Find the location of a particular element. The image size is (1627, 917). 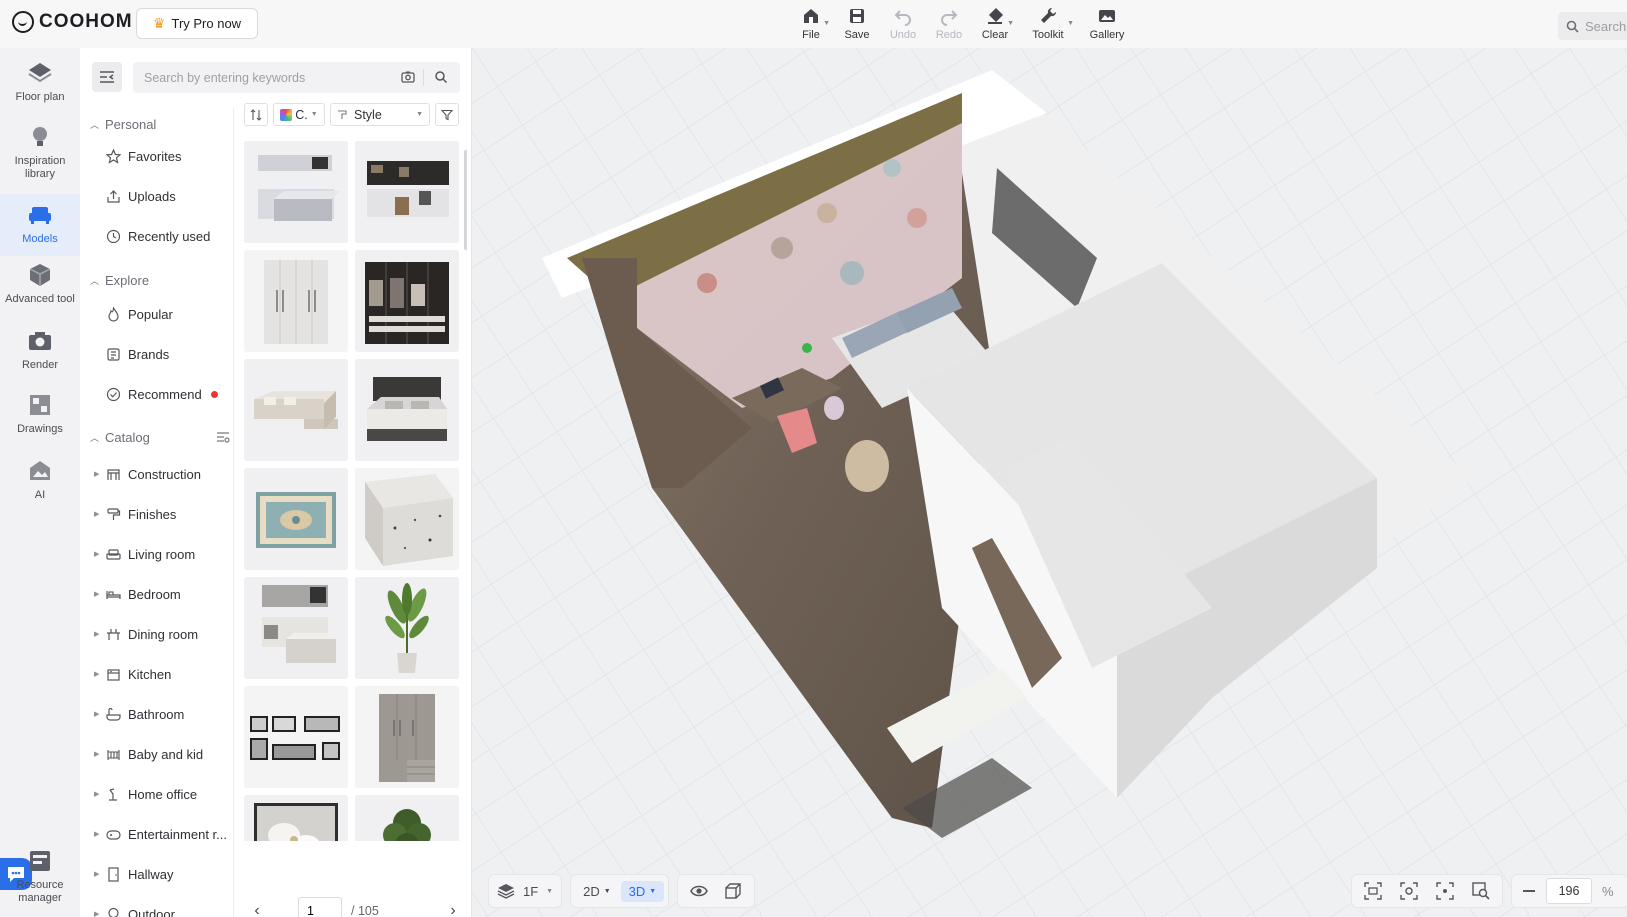

product-tile-kitchen-set-dark is located at coordinates (407, 192).